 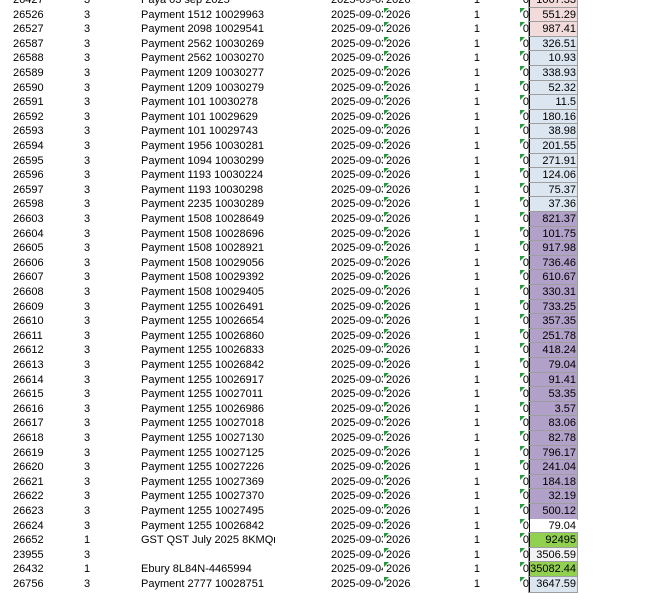 I want to click on cell-description: Payment 1255 10026833, so click(x=208, y=350).